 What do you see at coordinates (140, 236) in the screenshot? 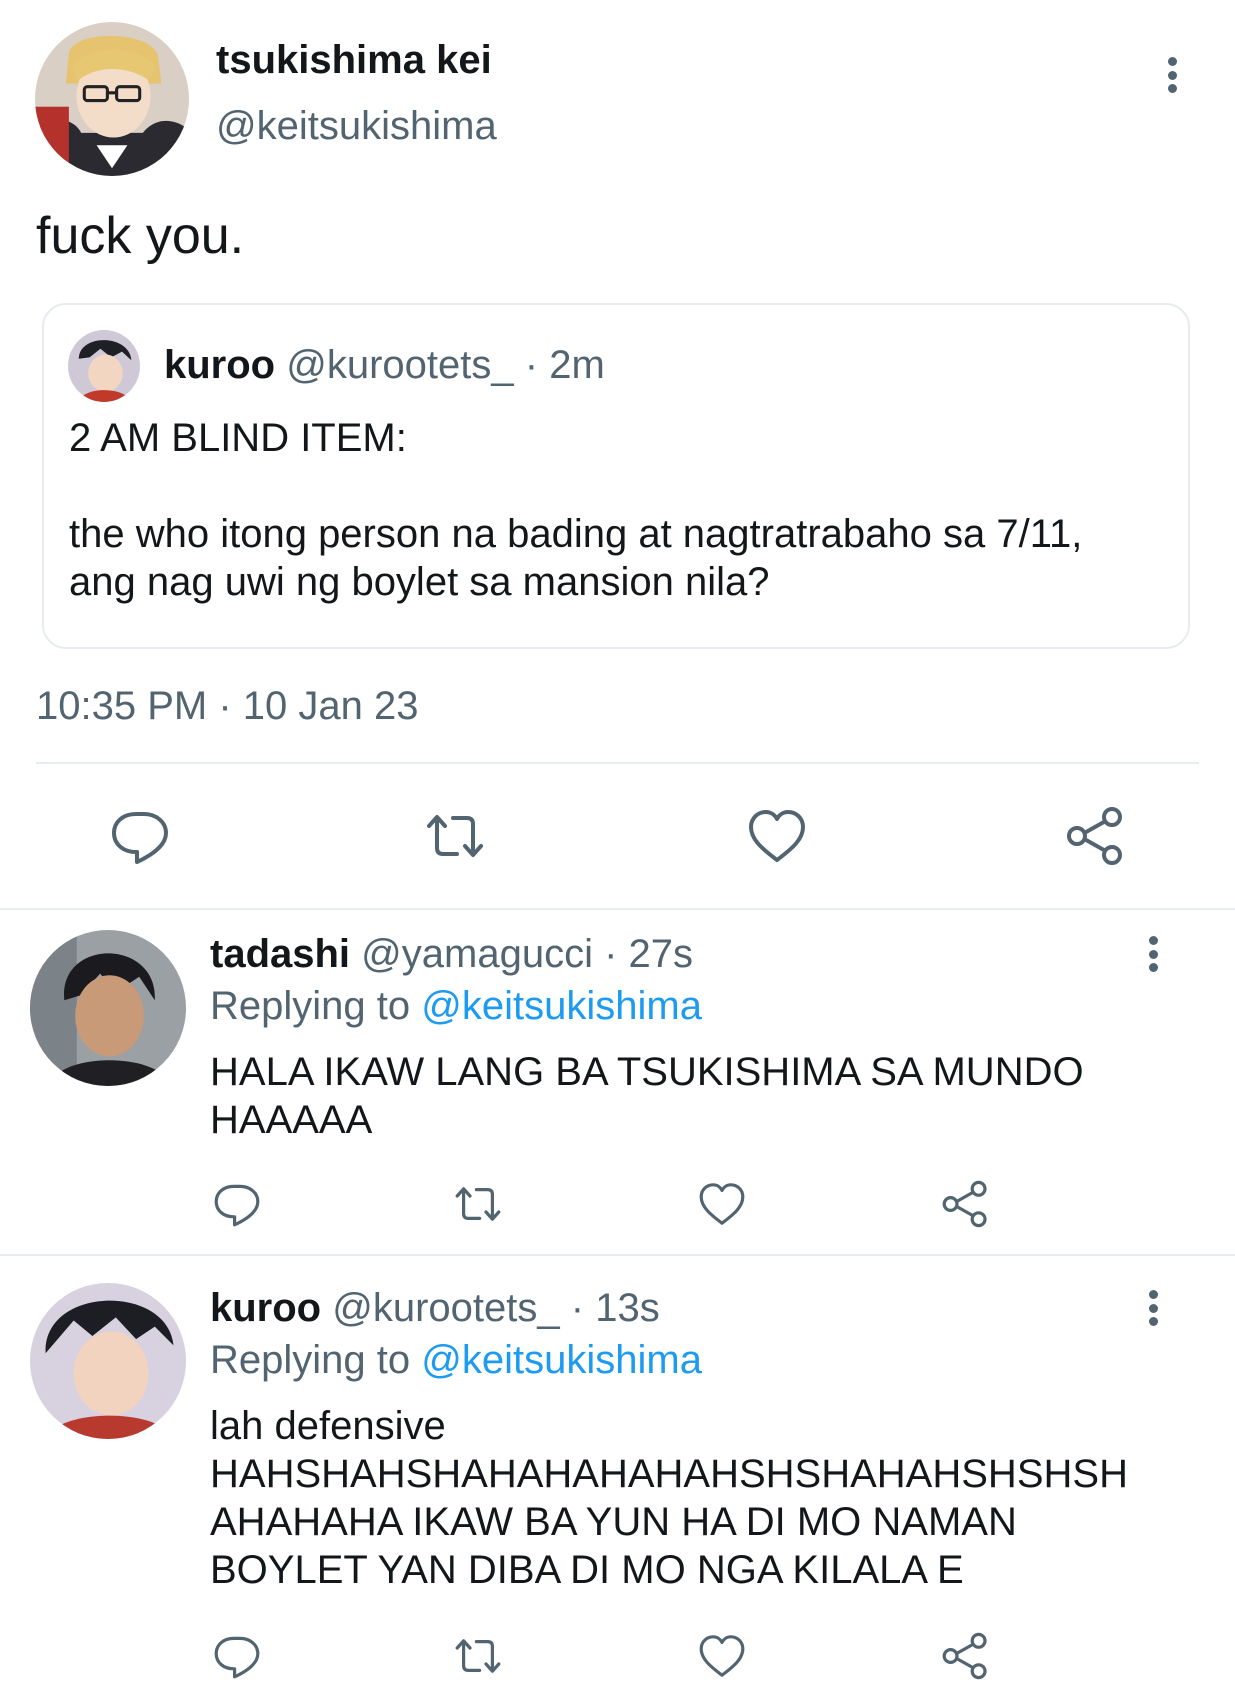
I see `tweet-text: fuck you.` at bounding box center [140, 236].